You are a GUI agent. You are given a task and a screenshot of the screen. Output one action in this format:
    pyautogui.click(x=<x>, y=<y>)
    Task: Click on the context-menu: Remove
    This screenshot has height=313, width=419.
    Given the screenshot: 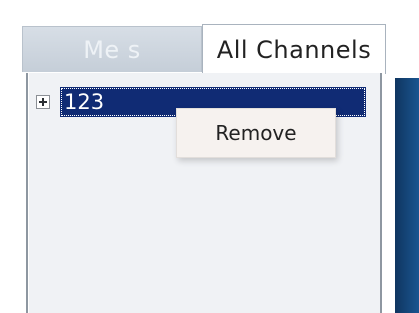 What is the action you would take?
    pyautogui.click(x=256, y=133)
    